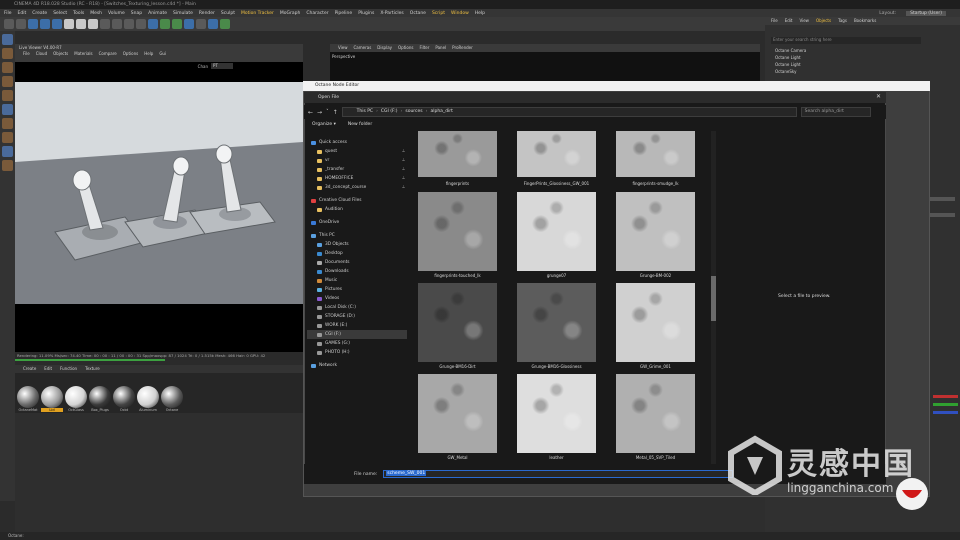 The height and width of the screenshot is (540, 960). What do you see at coordinates (129, 24) in the screenshot?
I see `render-icon` at bounding box center [129, 24].